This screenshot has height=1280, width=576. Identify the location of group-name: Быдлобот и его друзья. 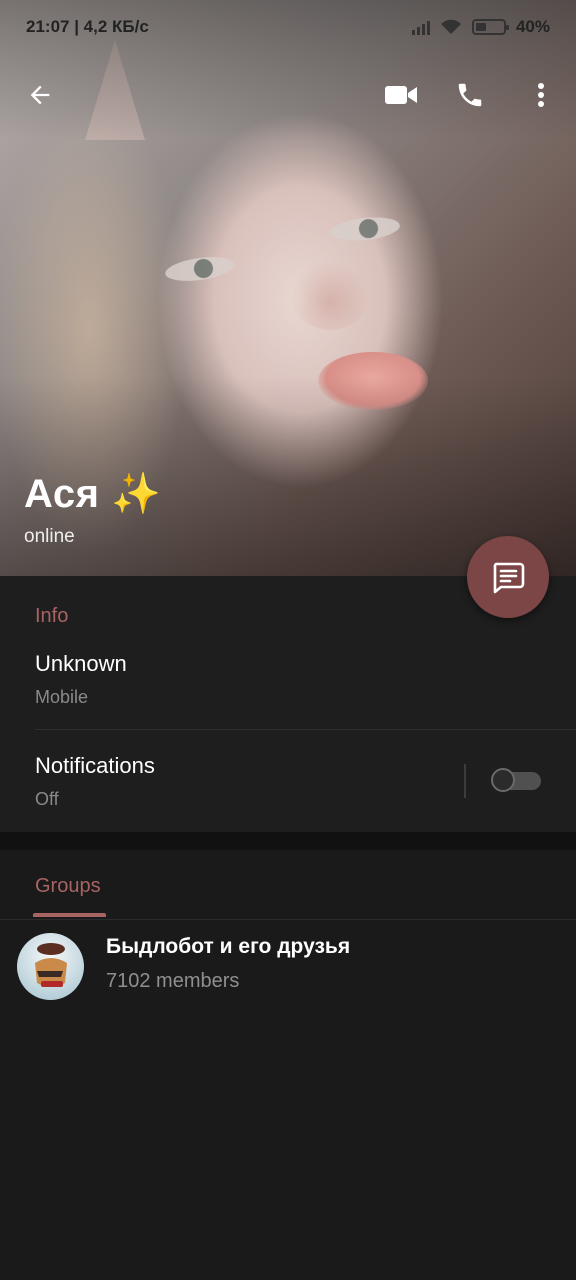
(228, 946).